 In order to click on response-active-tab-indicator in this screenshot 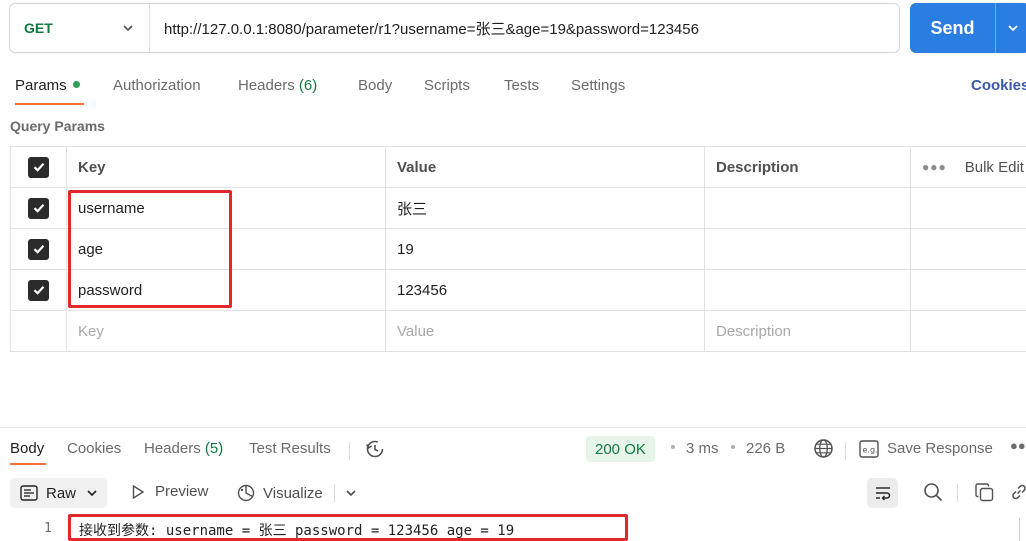, I will do `click(28, 464)`.